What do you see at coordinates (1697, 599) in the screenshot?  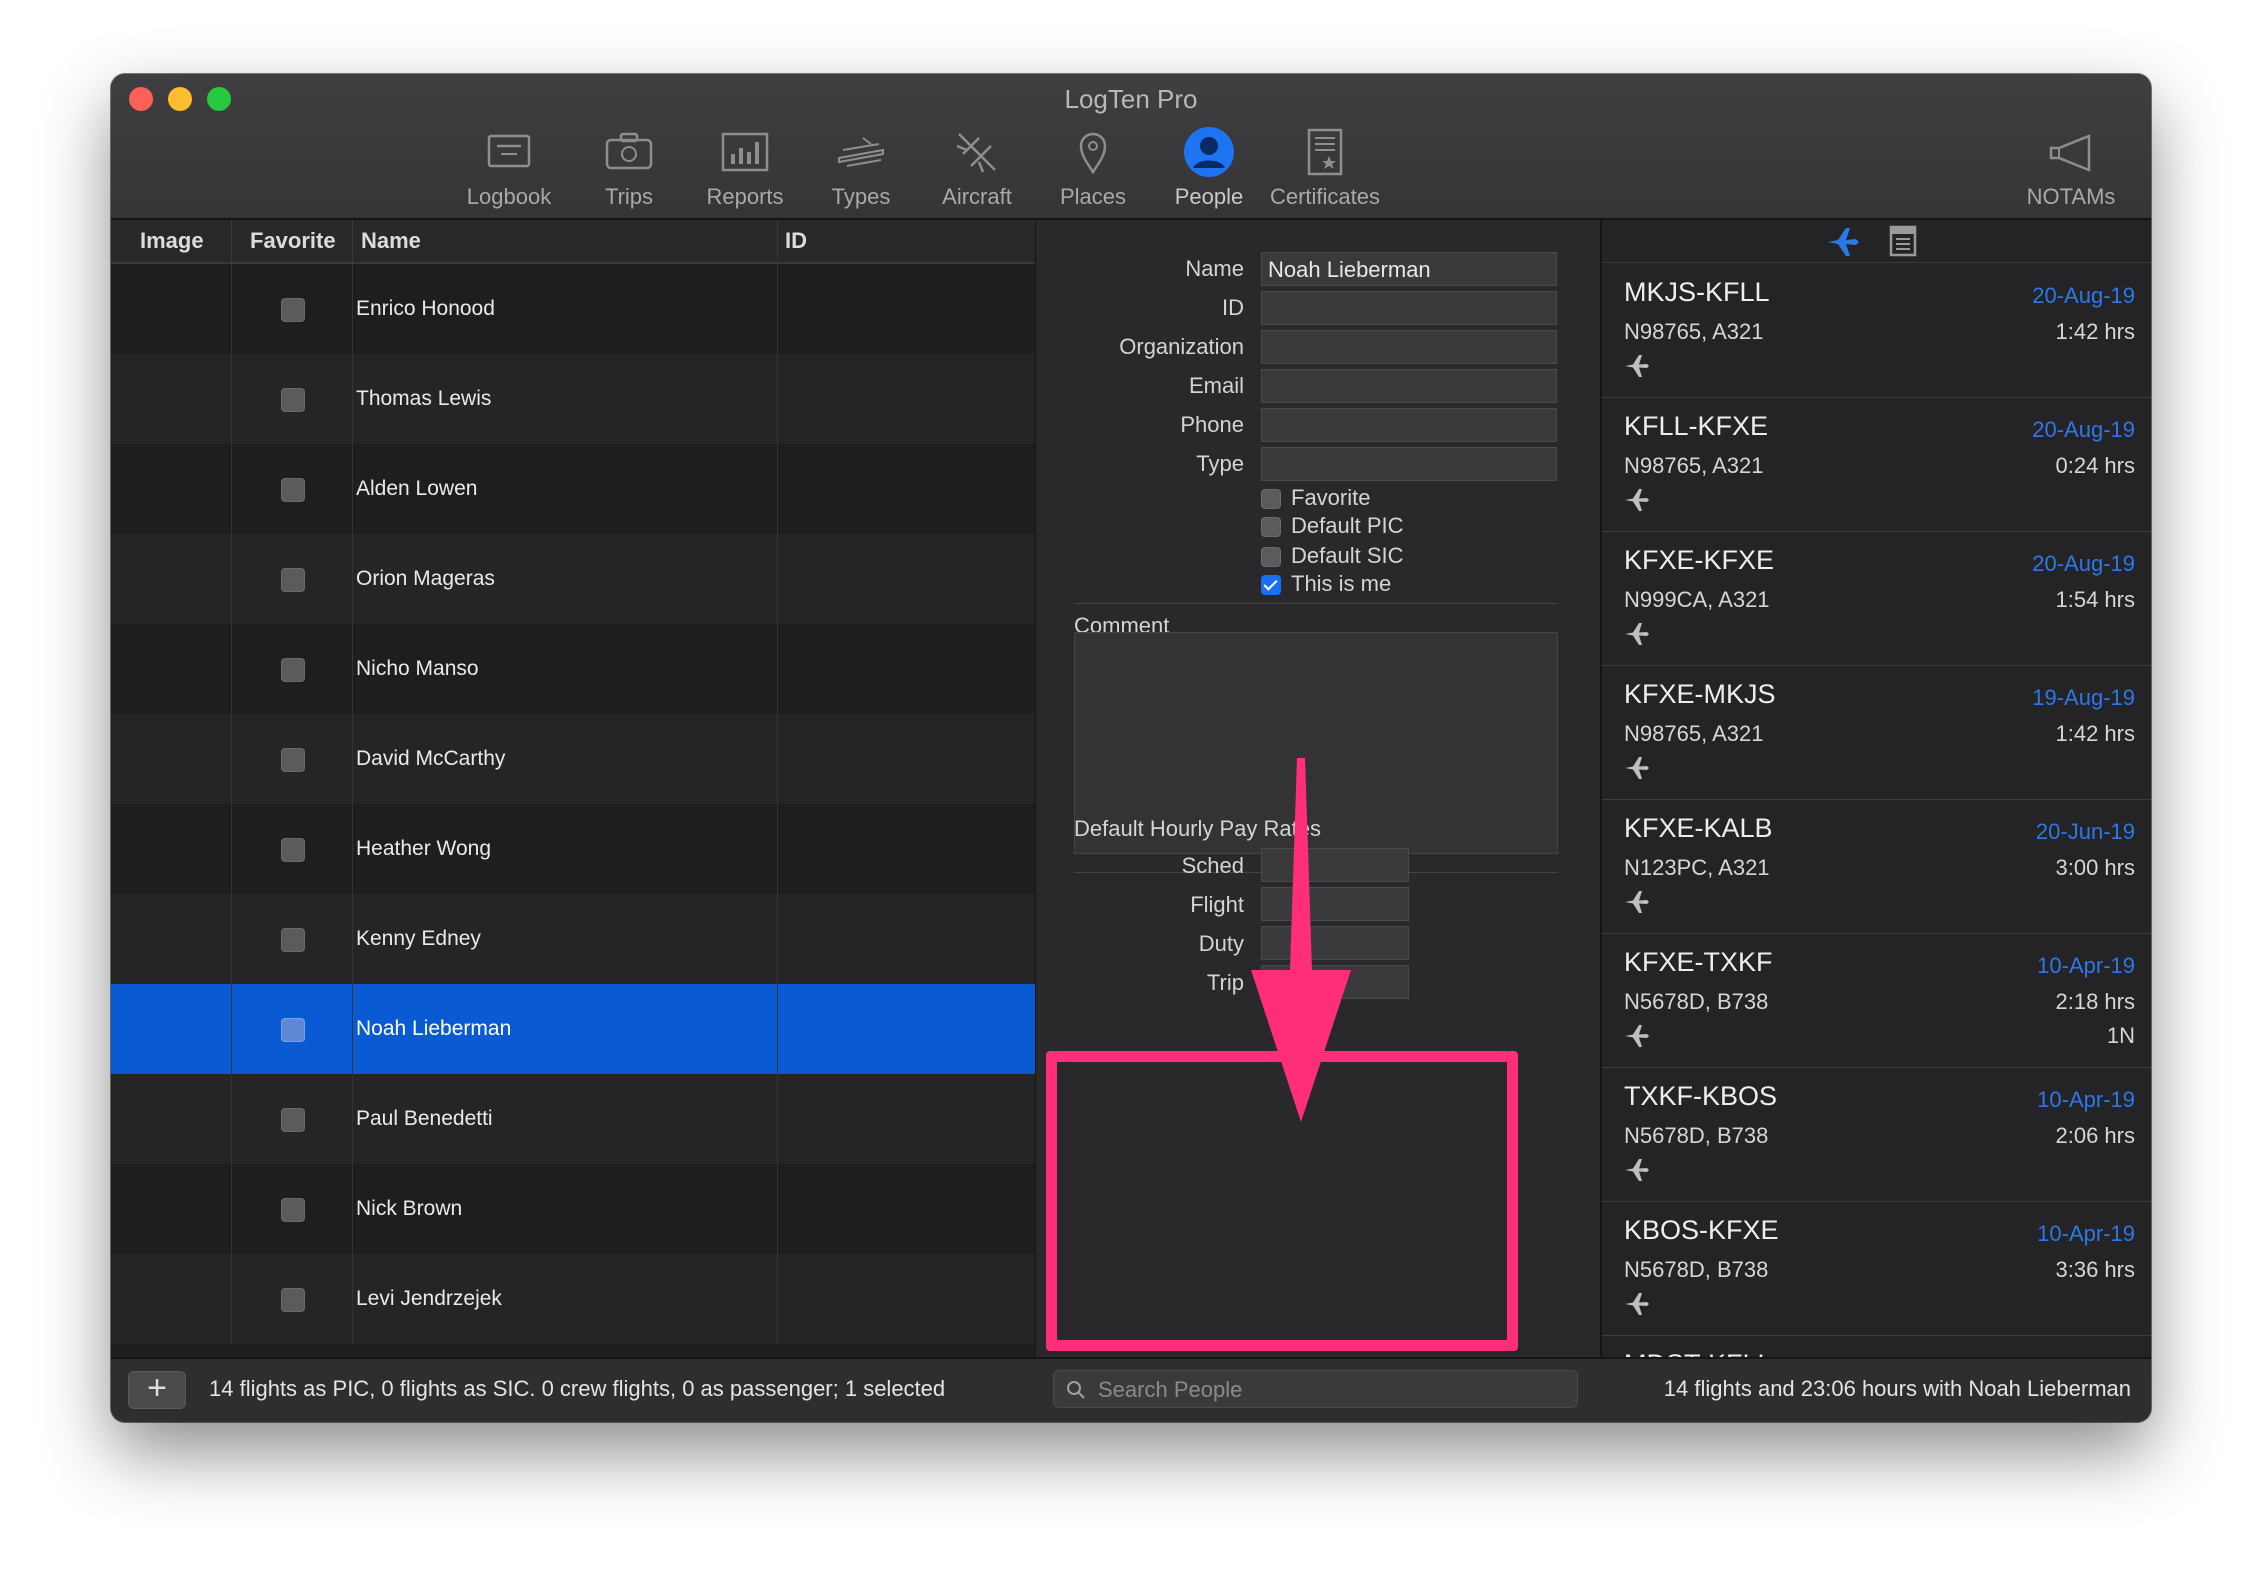 I see `flight-aircraft: N999CA, A321` at bounding box center [1697, 599].